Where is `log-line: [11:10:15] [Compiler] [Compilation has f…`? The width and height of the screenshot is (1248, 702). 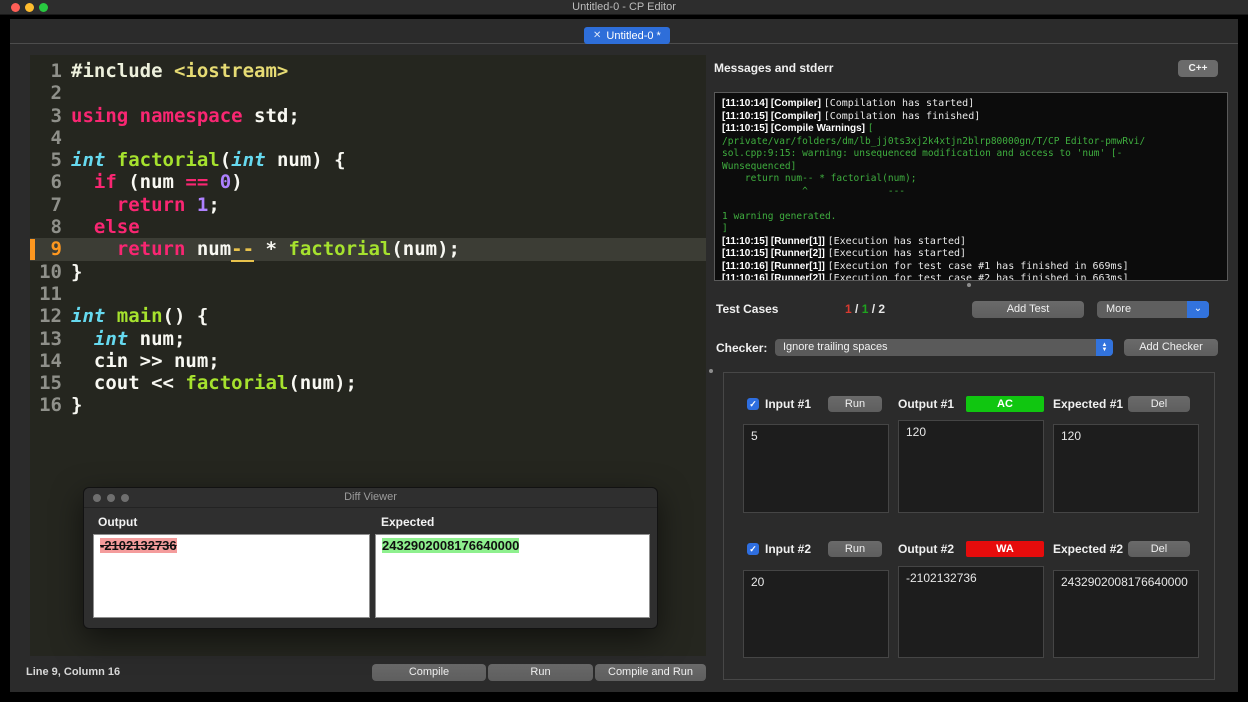
log-line: [11:10:15] [Compiler] [Compilation has f… is located at coordinates (851, 116).